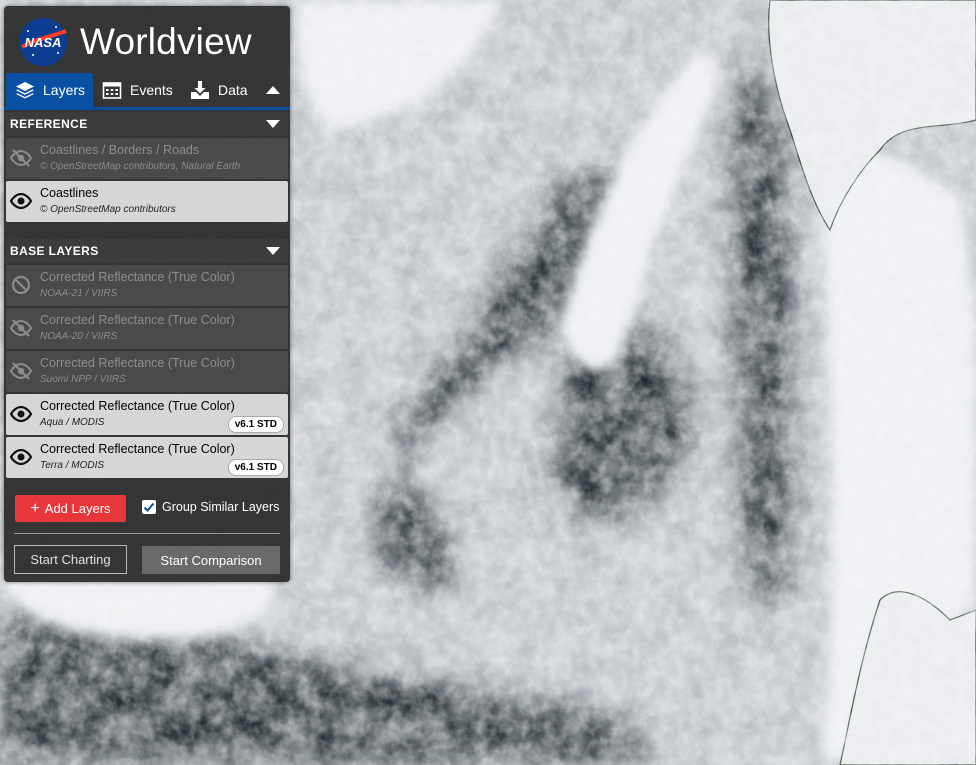  I want to click on tab-events: Events, so click(142, 90).